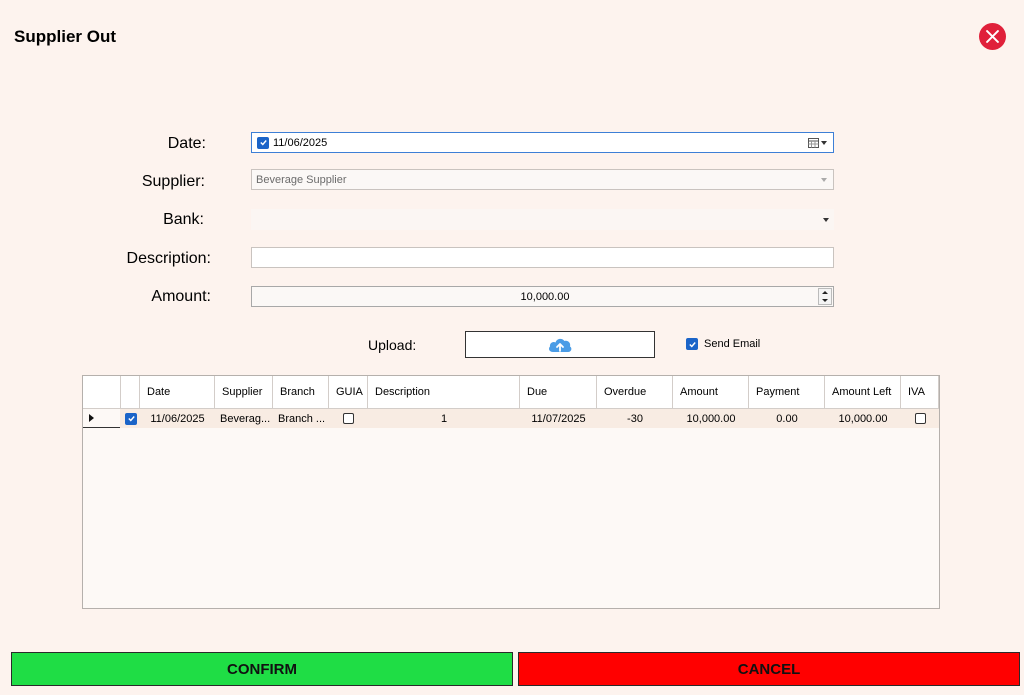  I want to click on amount-input: 10,000.00, so click(542, 296).